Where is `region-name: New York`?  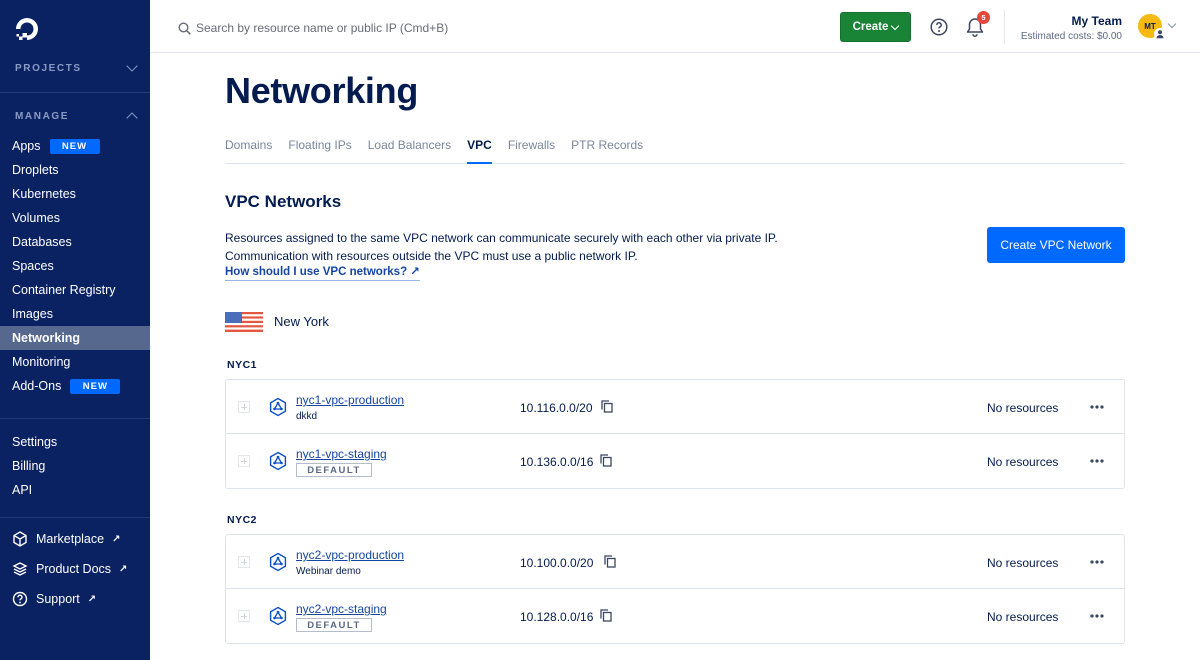 region-name: New York is located at coordinates (301, 321).